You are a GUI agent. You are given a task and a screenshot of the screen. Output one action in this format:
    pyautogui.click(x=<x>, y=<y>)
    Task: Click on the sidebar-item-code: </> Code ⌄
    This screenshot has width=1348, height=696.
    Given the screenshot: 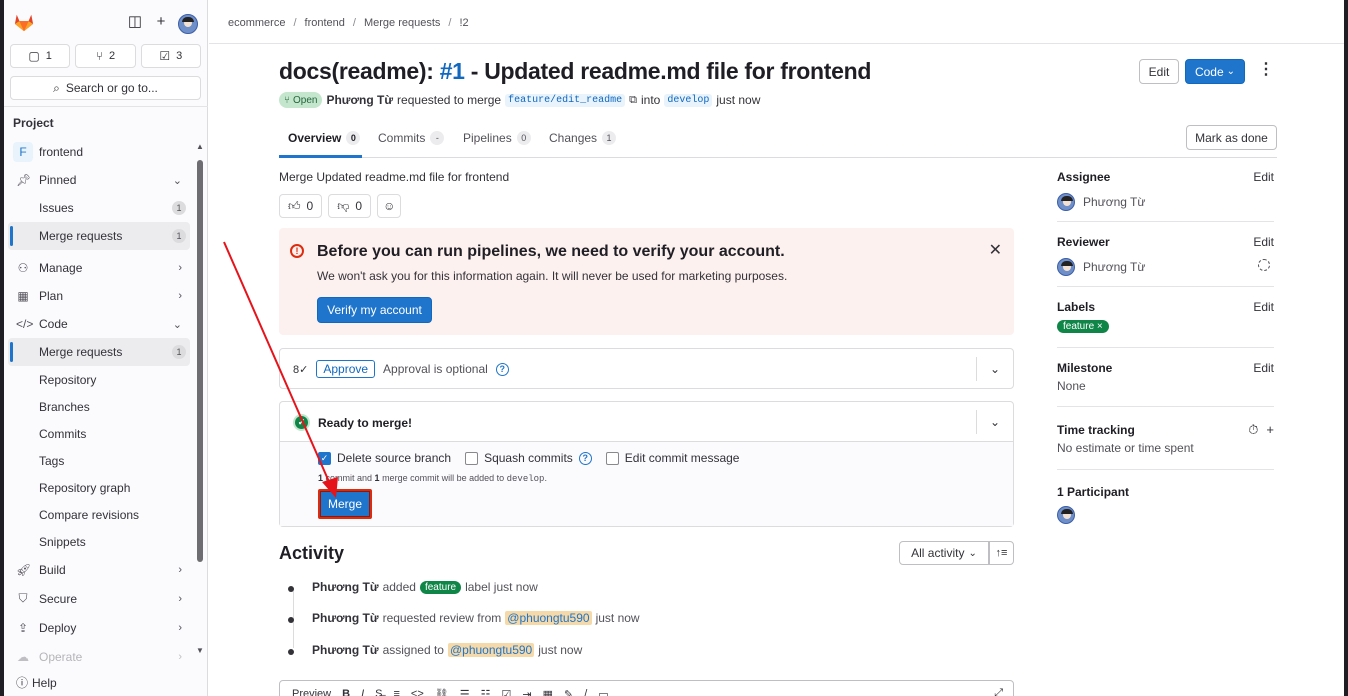 What is the action you would take?
    pyautogui.click(x=106, y=324)
    